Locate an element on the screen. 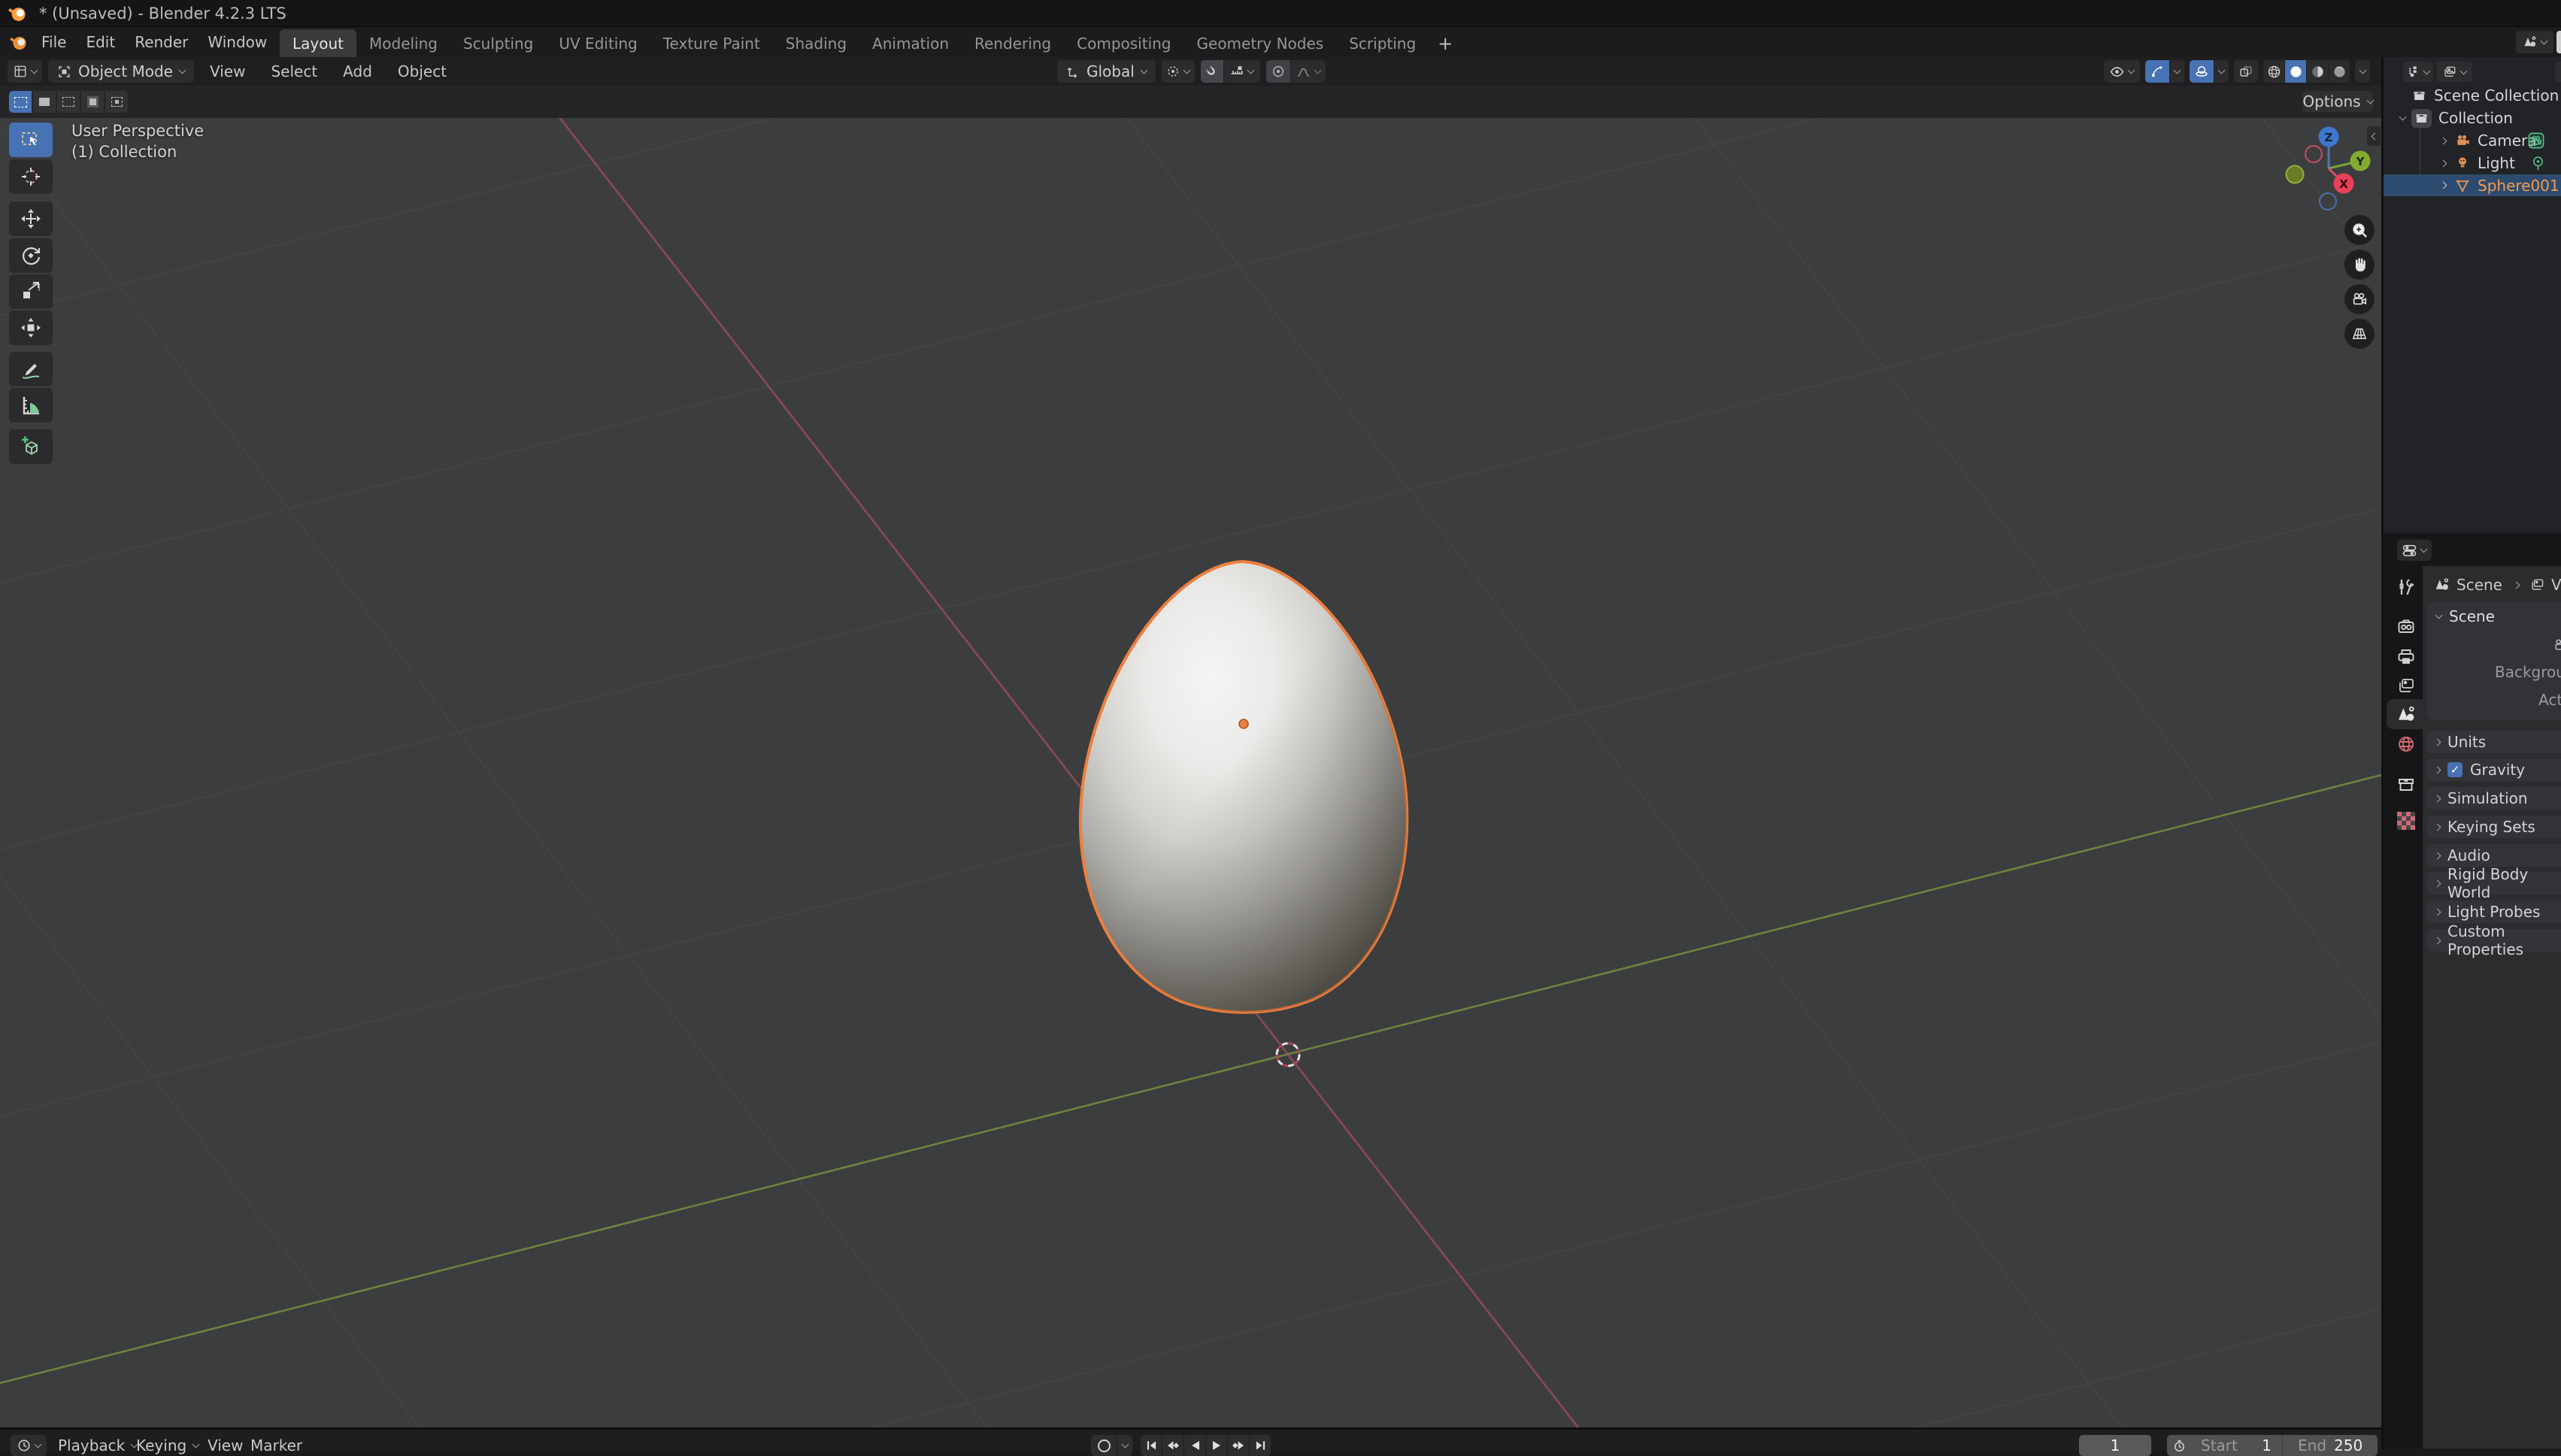  xray-toggle is located at coordinates (2246, 71).